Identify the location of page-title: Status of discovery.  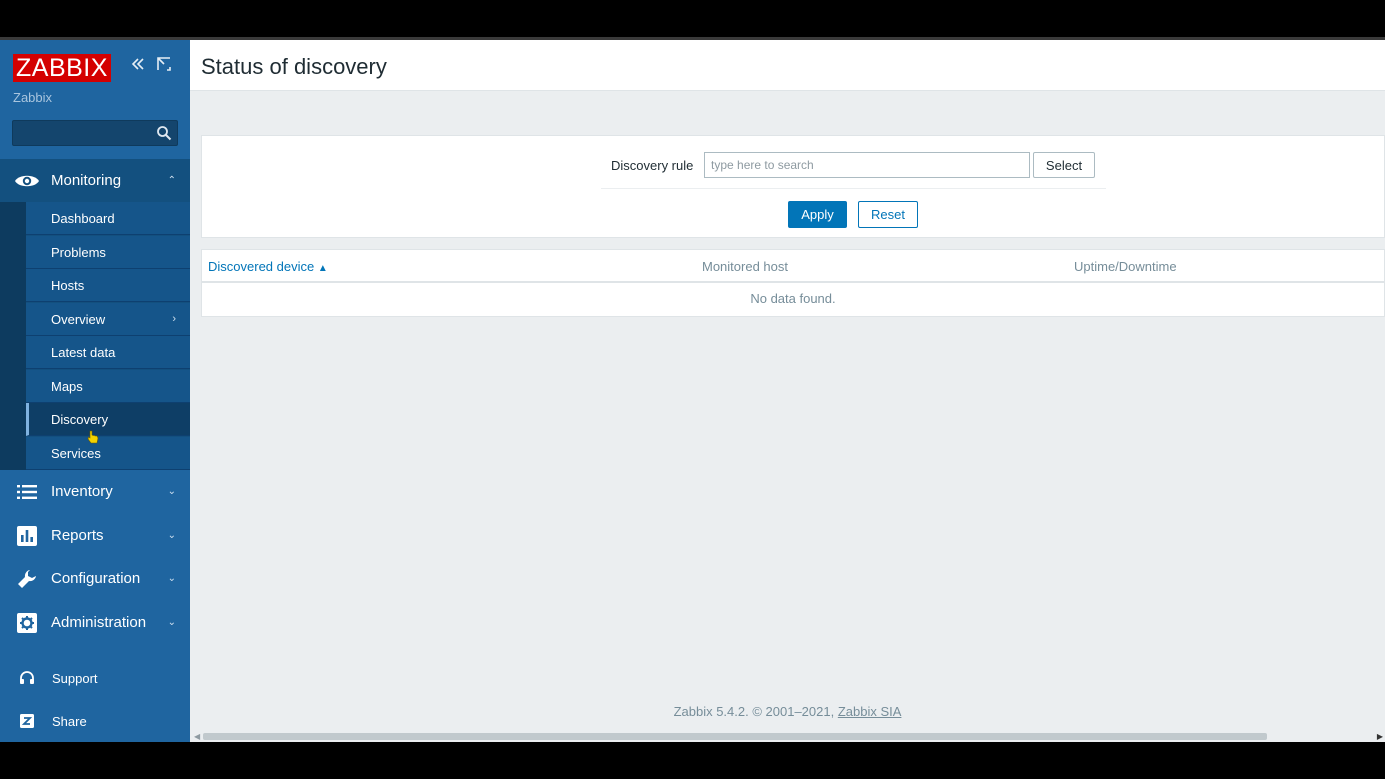
(294, 66).